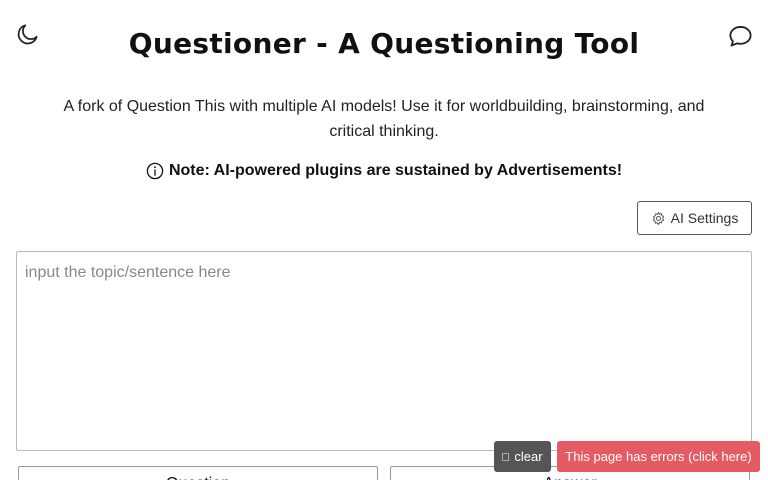 This screenshot has width=768, height=480. I want to click on clear-icon, so click(506, 456).